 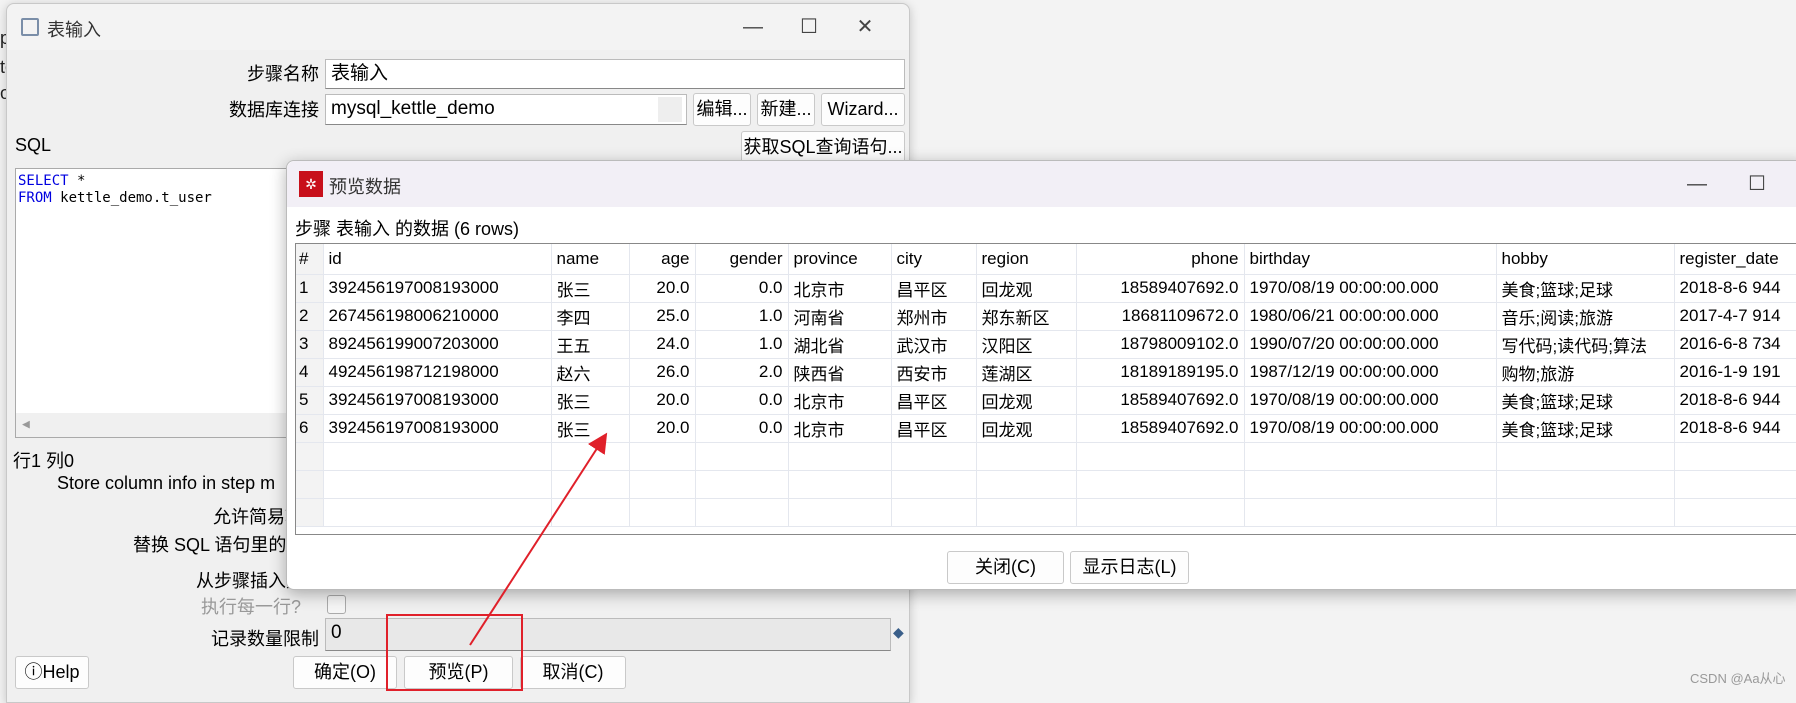 I want to click on annotation-arrow, so click(x=538, y=539).